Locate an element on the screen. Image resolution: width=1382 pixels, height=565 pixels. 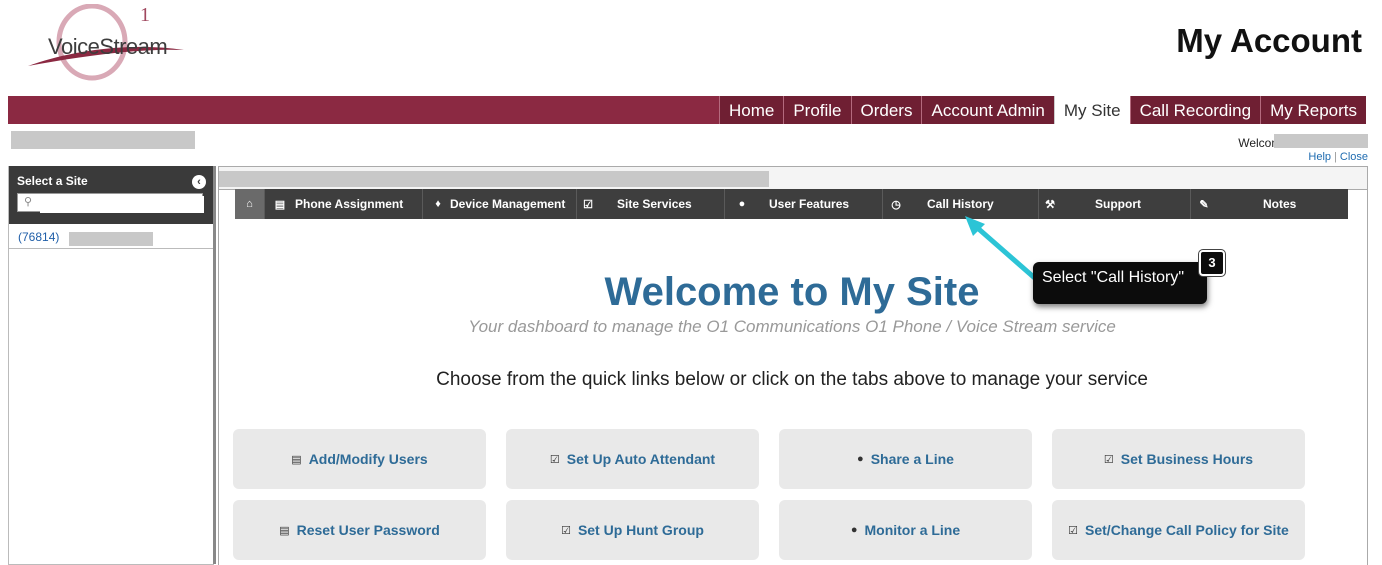
quick-link-call-policy: ☑ Set/Change Call Policy for Site is located at coordinates (1178, 530).